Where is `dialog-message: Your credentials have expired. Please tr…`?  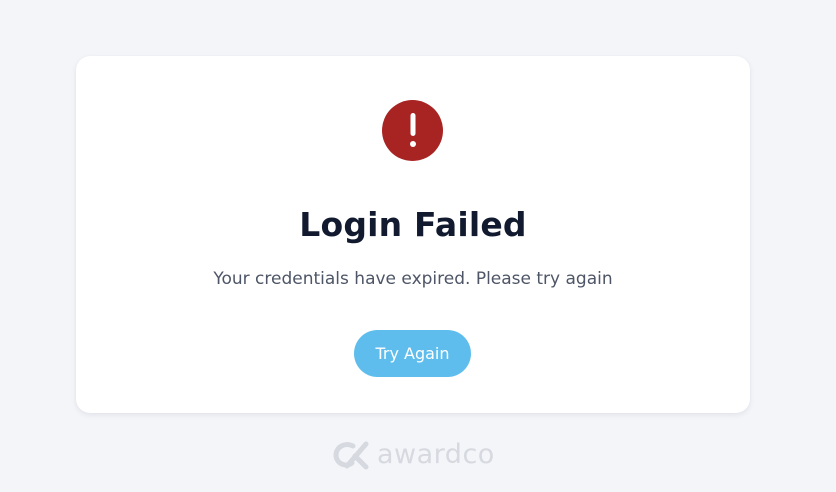 dialog-message: Your credentials have expired. Please tr… is located at coordinates (413, 279).